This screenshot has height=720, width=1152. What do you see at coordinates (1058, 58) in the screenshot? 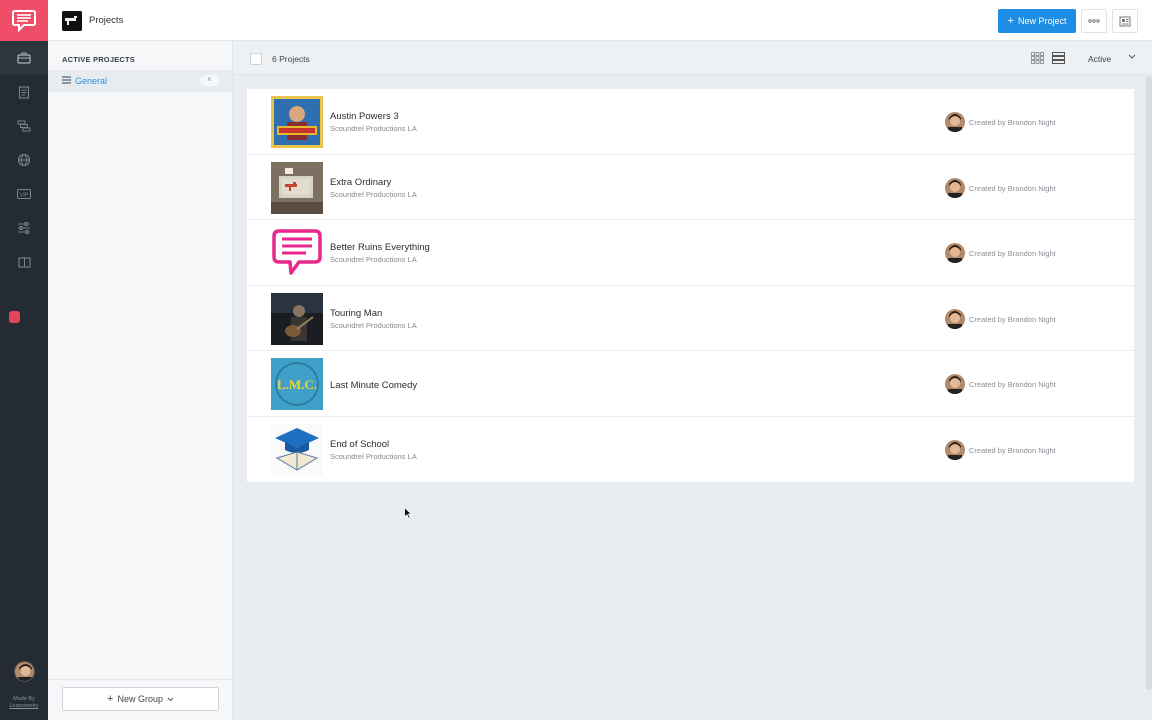
I see `list-view-icon` at bounding box center [1058, 58].